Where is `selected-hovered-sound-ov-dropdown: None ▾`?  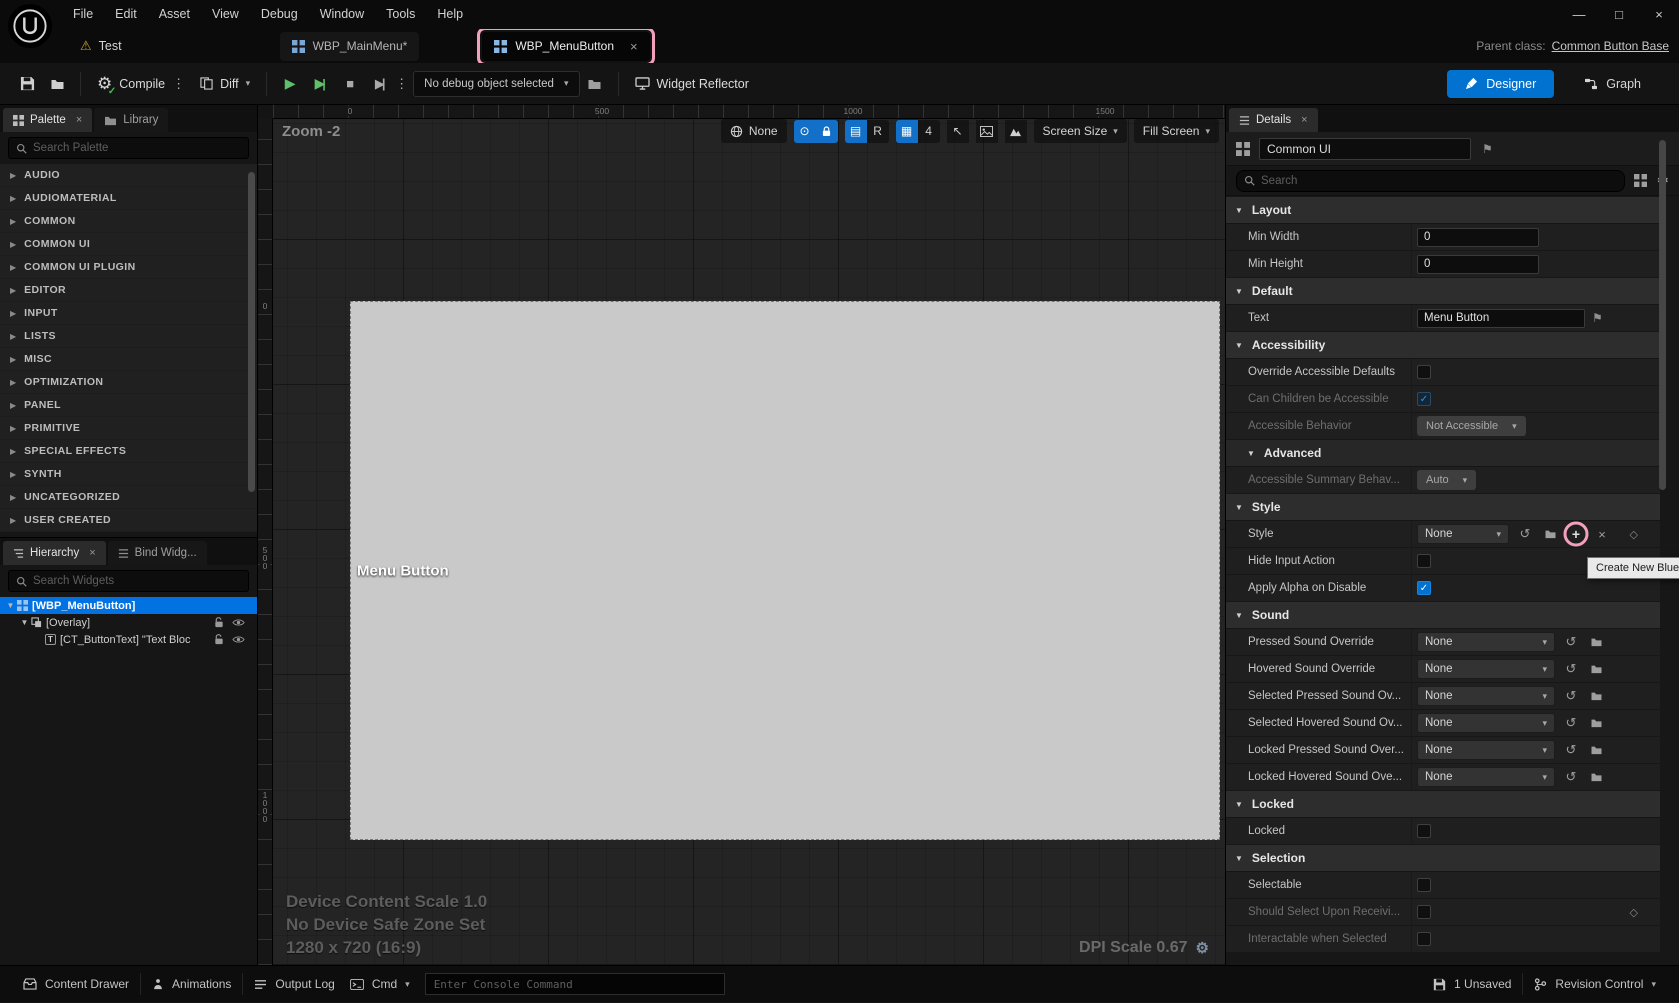
selected-hovered-sound-ov-dropdown: None ▾ is located at coordinates (1486, 723).